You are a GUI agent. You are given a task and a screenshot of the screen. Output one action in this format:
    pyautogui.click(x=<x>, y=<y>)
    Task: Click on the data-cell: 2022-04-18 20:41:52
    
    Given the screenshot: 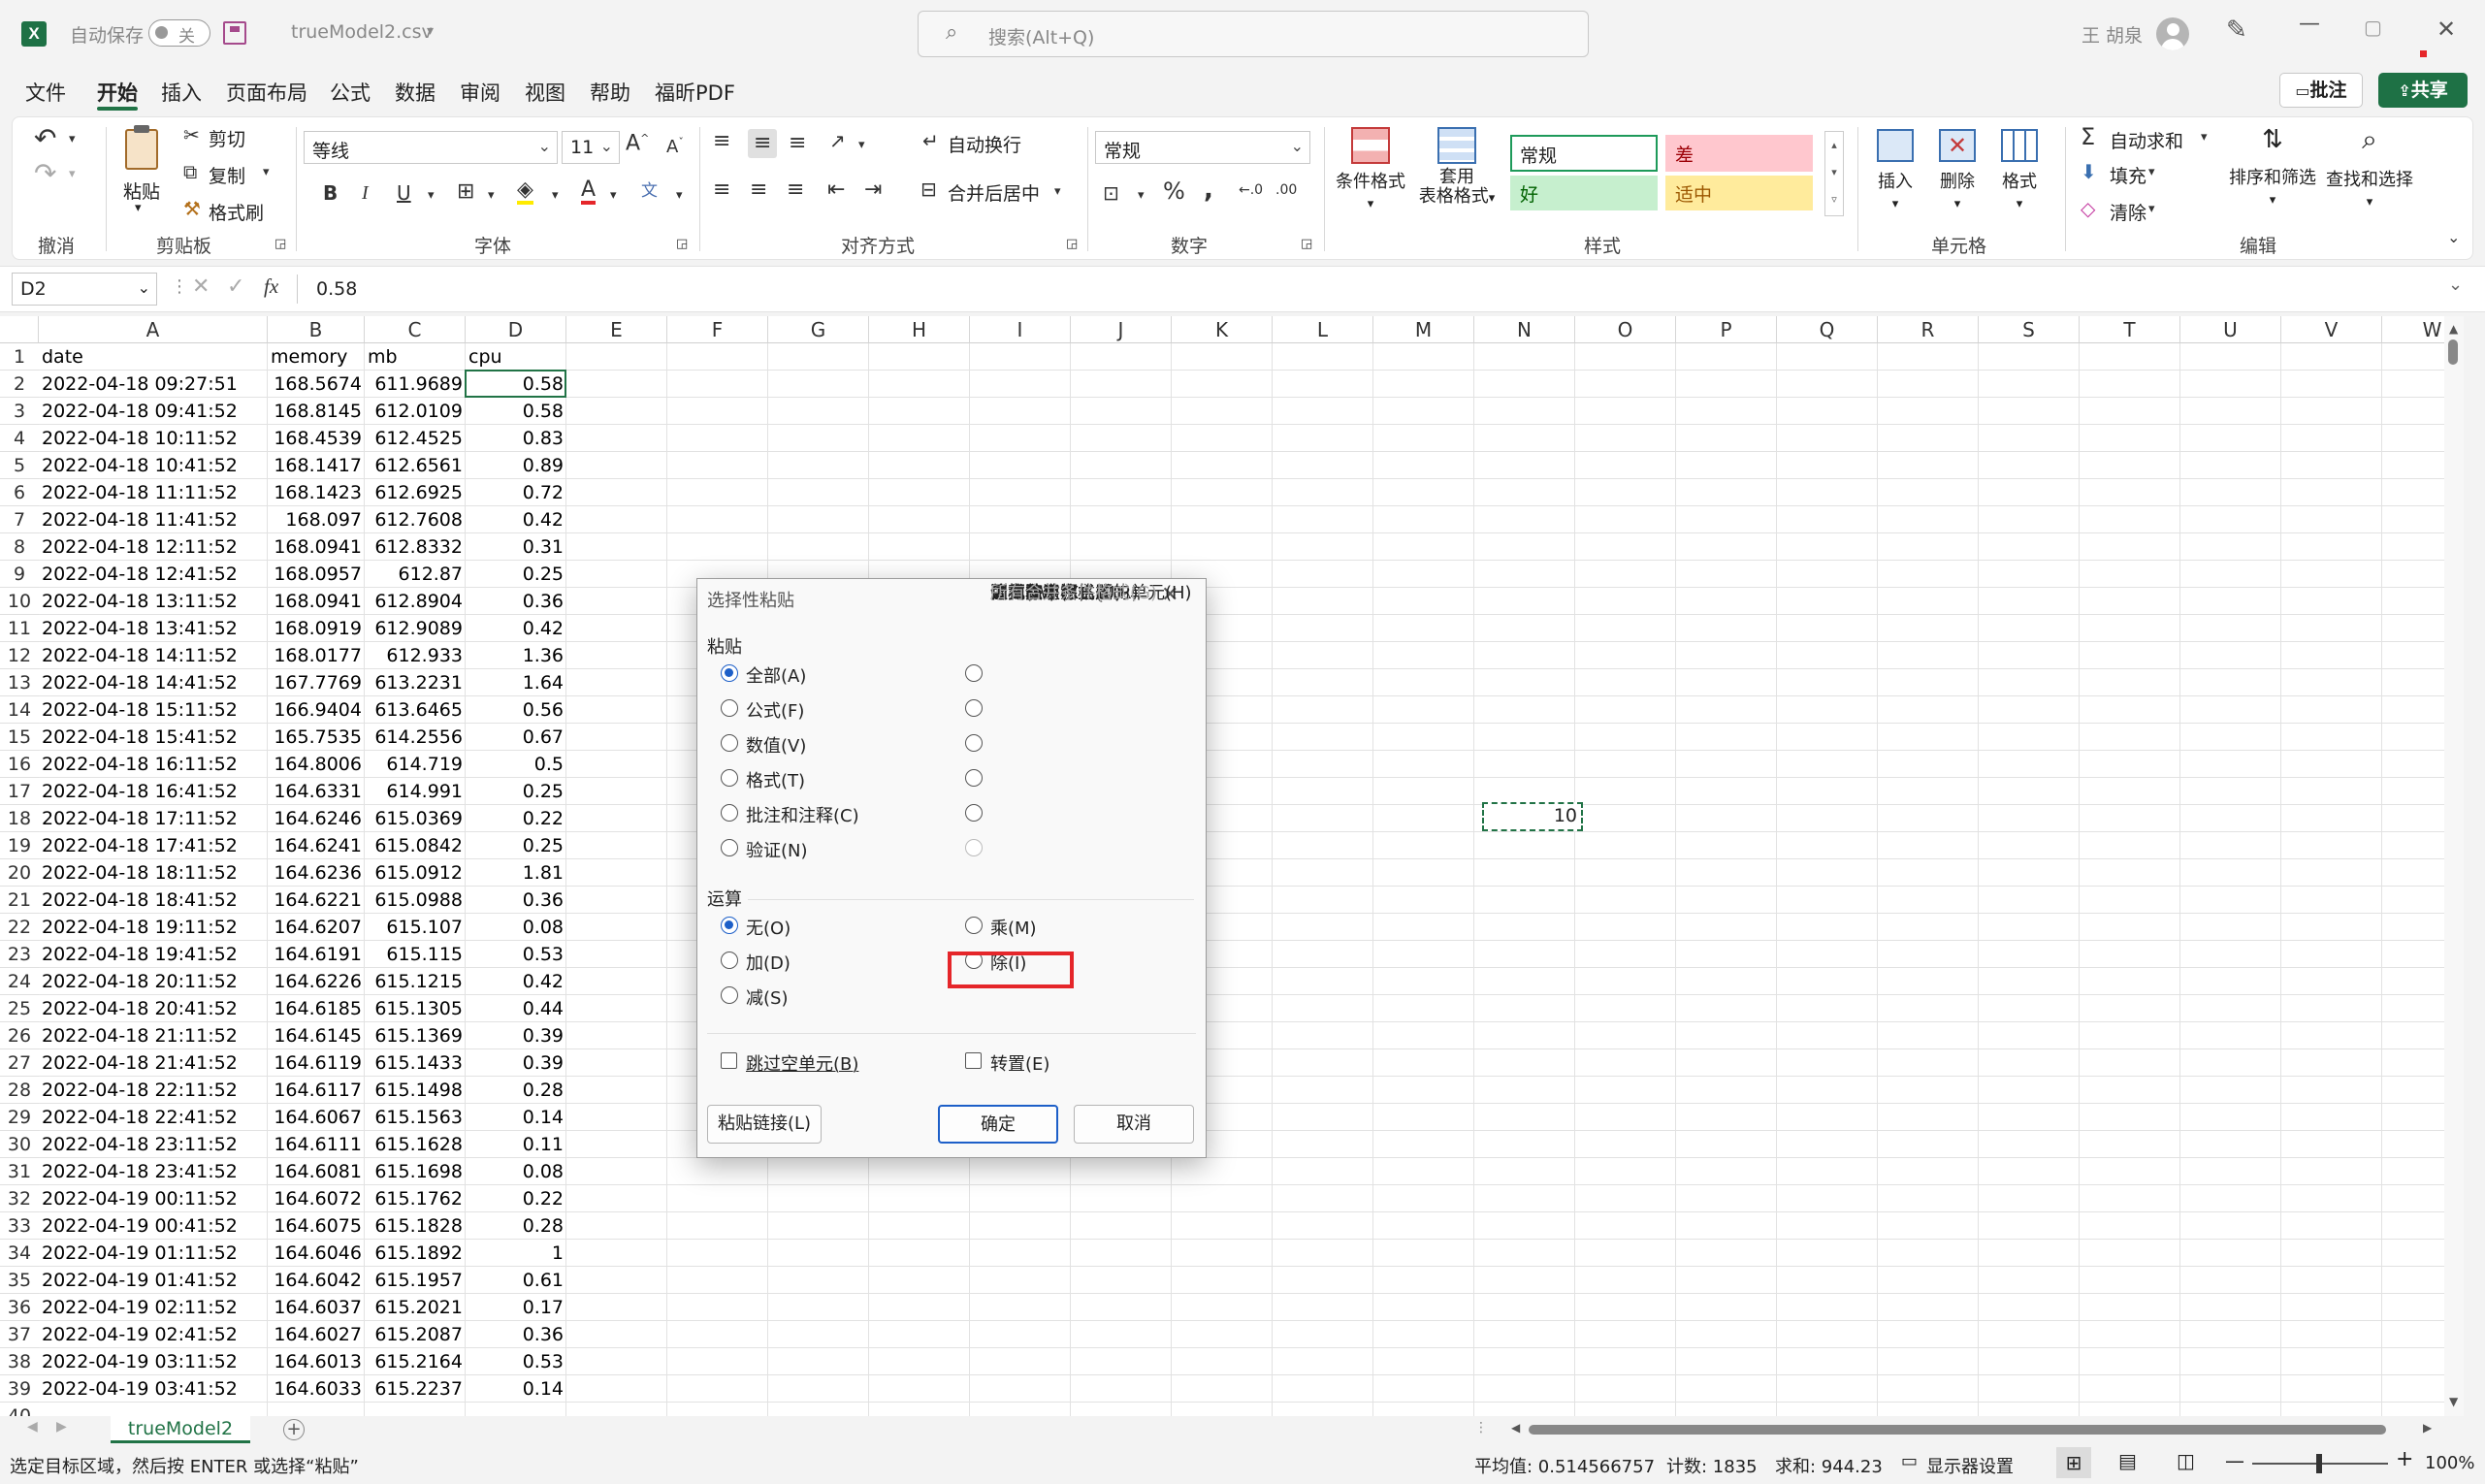 What is the action you would take?
    pyautogui.click(x=153, y=1008)
    